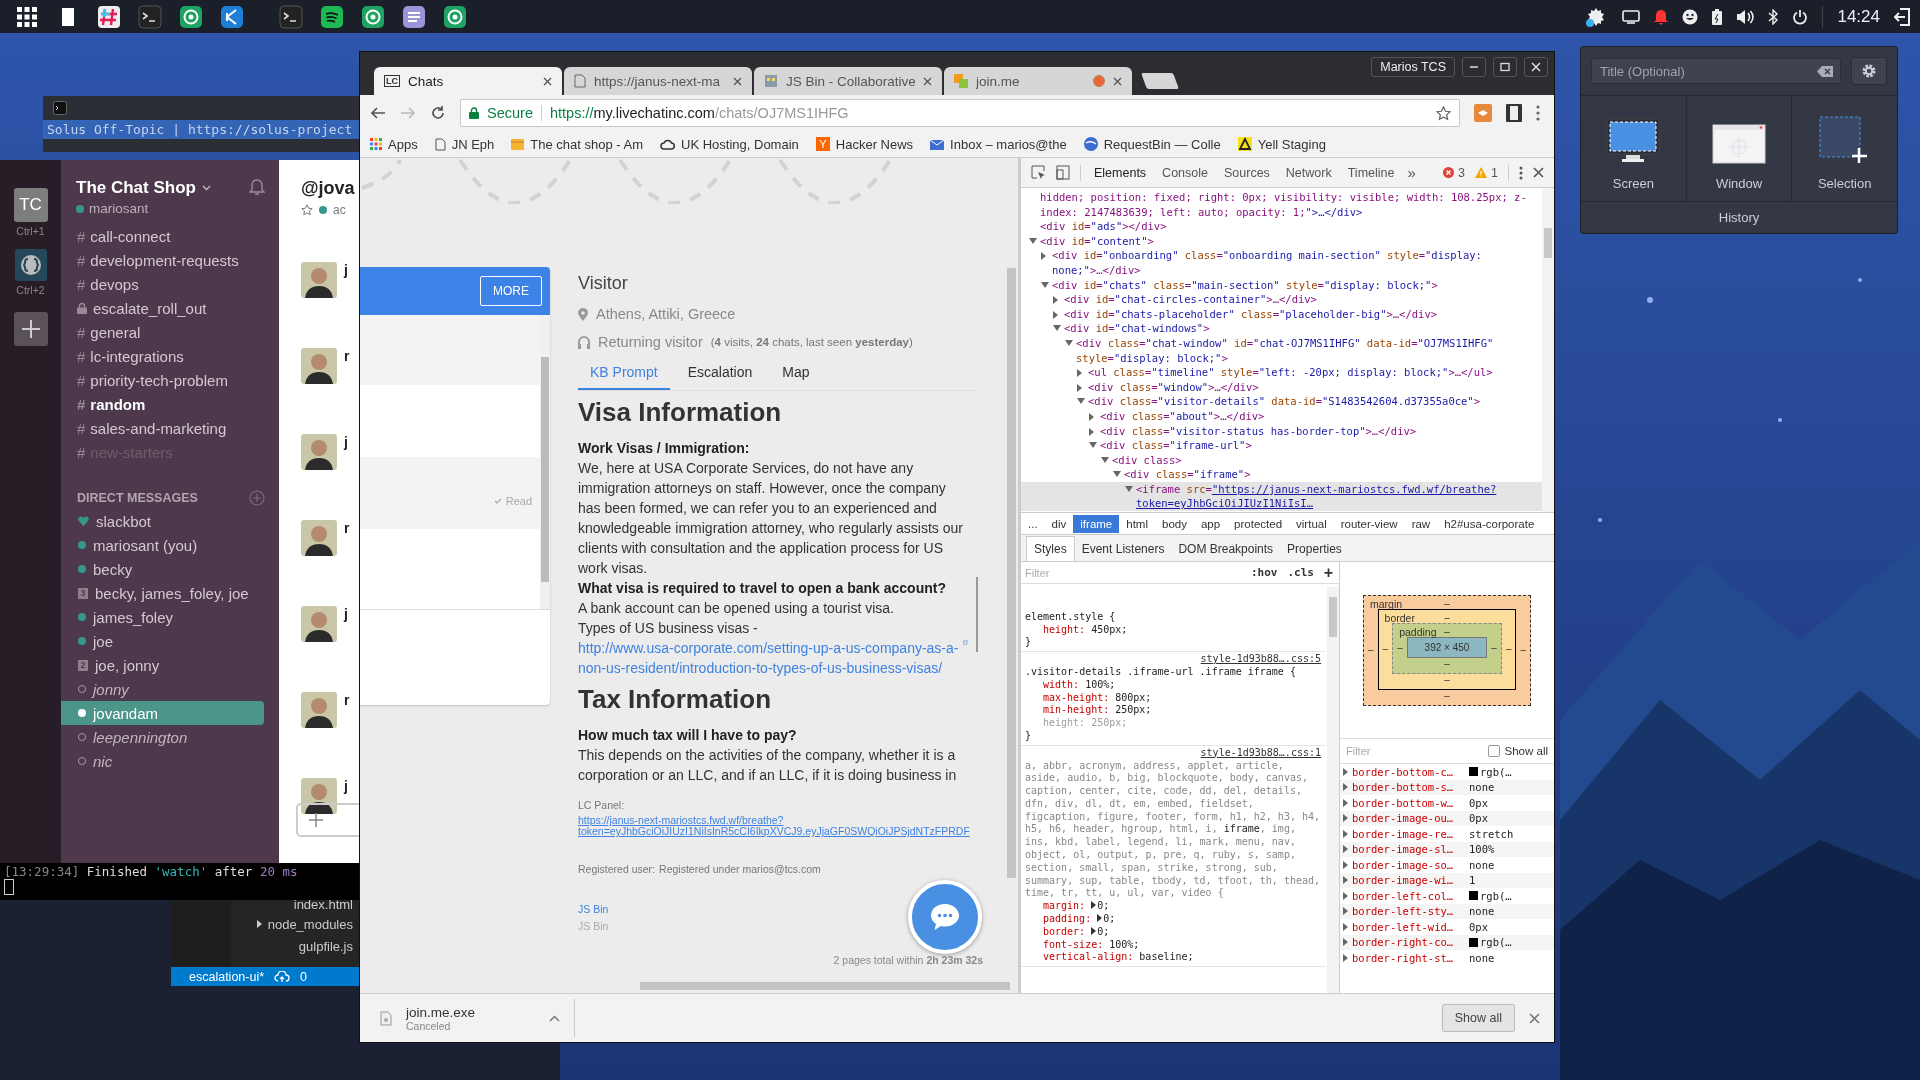  I want to click on css-declaration: font-size: 100%;, so click(1173, 945).